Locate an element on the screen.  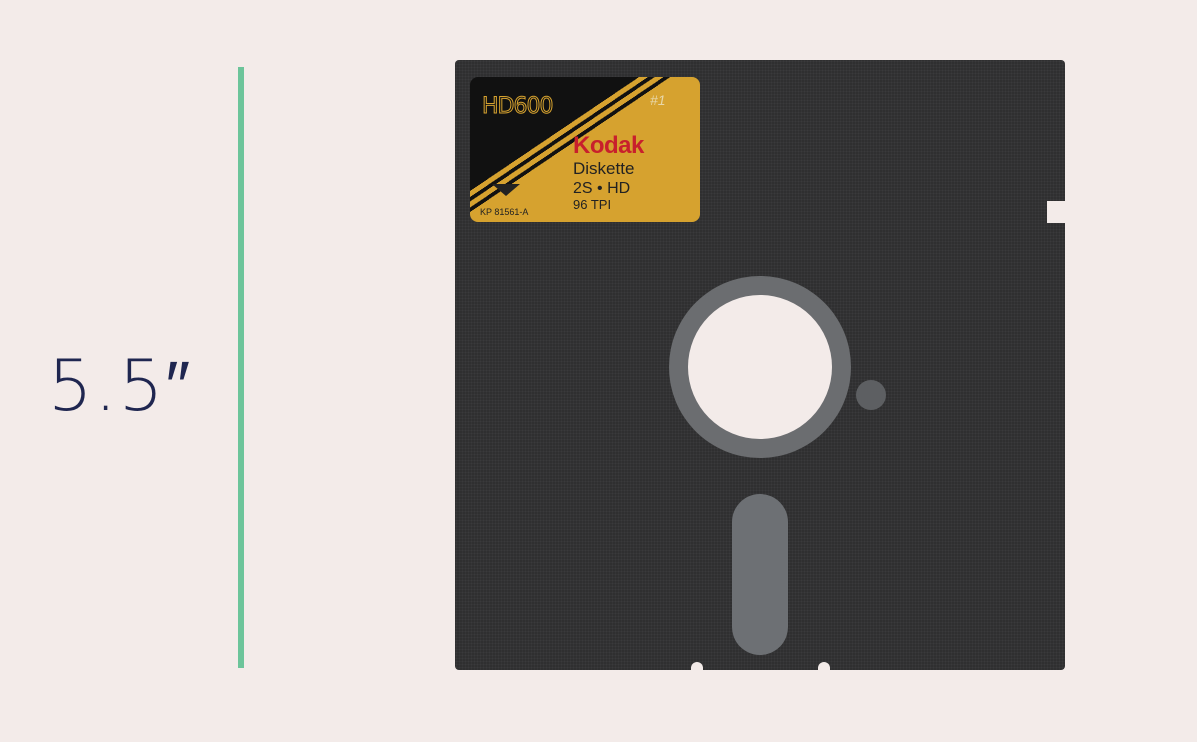
model-name: HD600 is located at coordinates (517, 107).